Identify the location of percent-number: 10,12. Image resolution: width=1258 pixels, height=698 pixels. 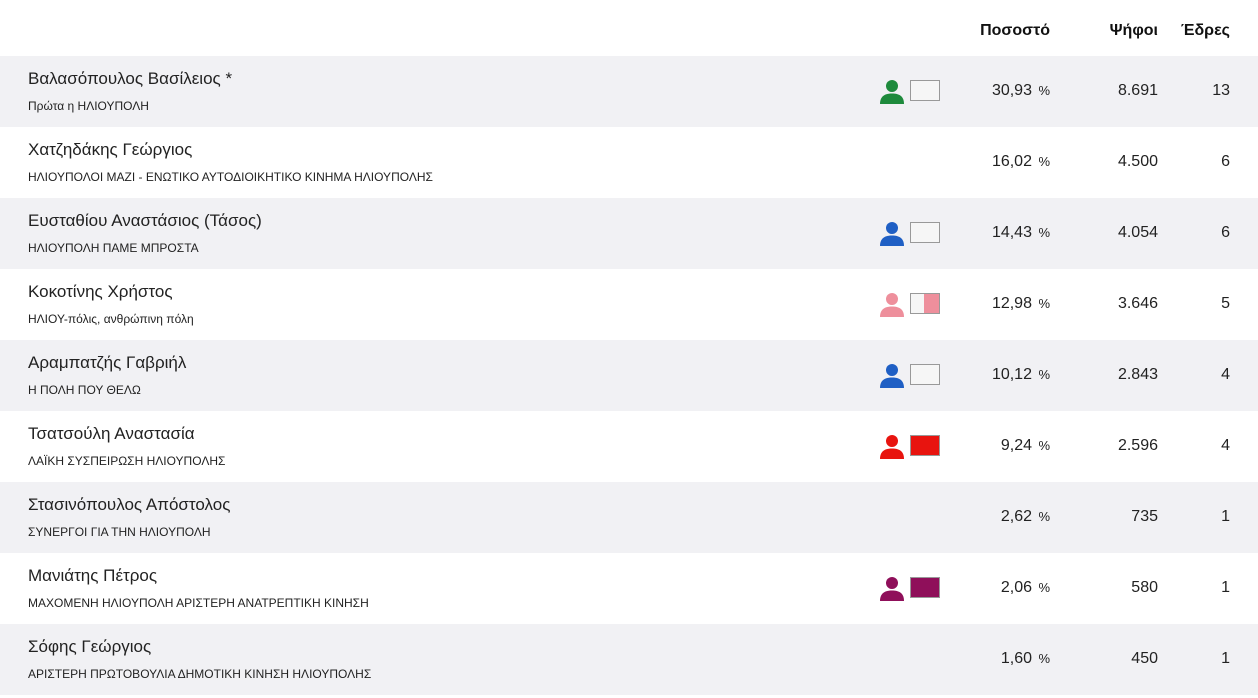
(1011, 374).